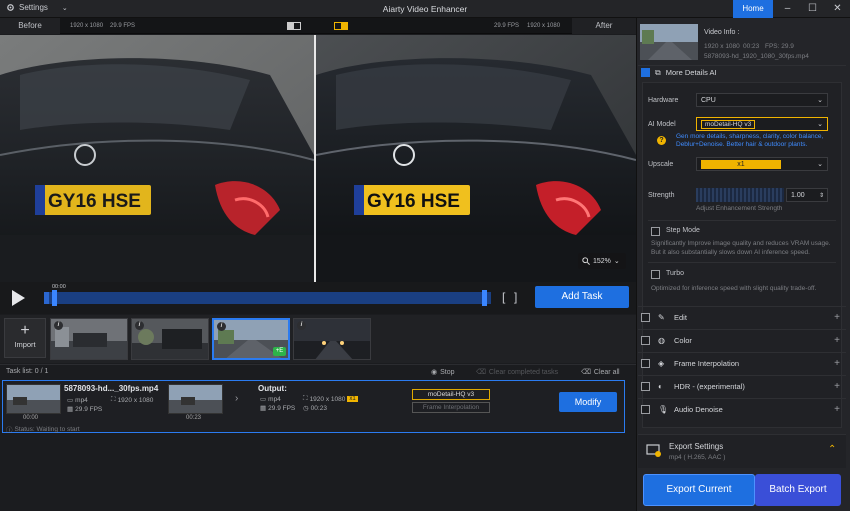 The width and height of the screenshot is (850, 511). I want to click on export-current-button: Export Current, so click(699, 490).